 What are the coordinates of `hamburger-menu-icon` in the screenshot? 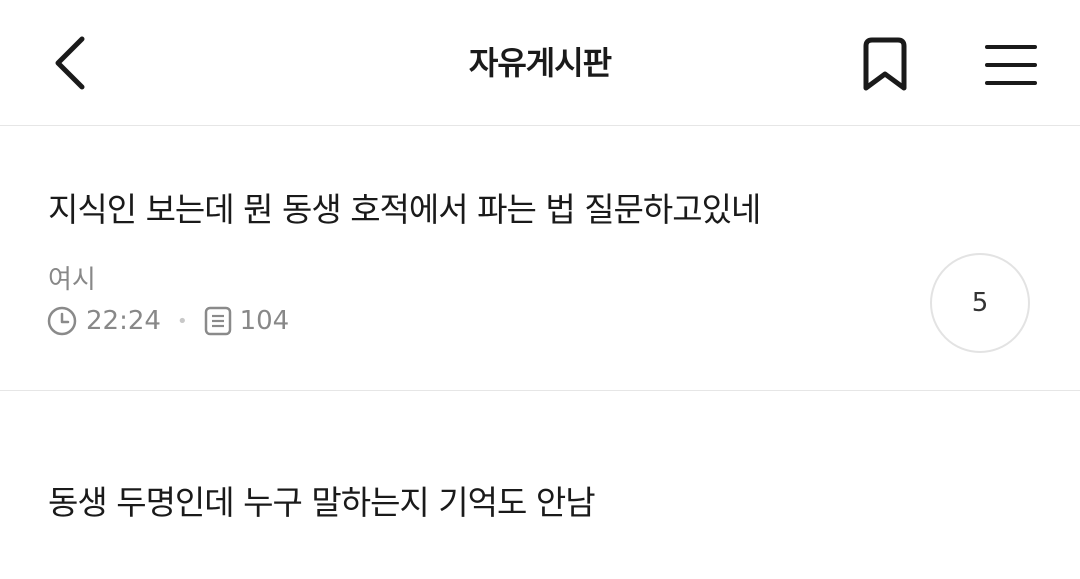 It's located at (1011, 65).